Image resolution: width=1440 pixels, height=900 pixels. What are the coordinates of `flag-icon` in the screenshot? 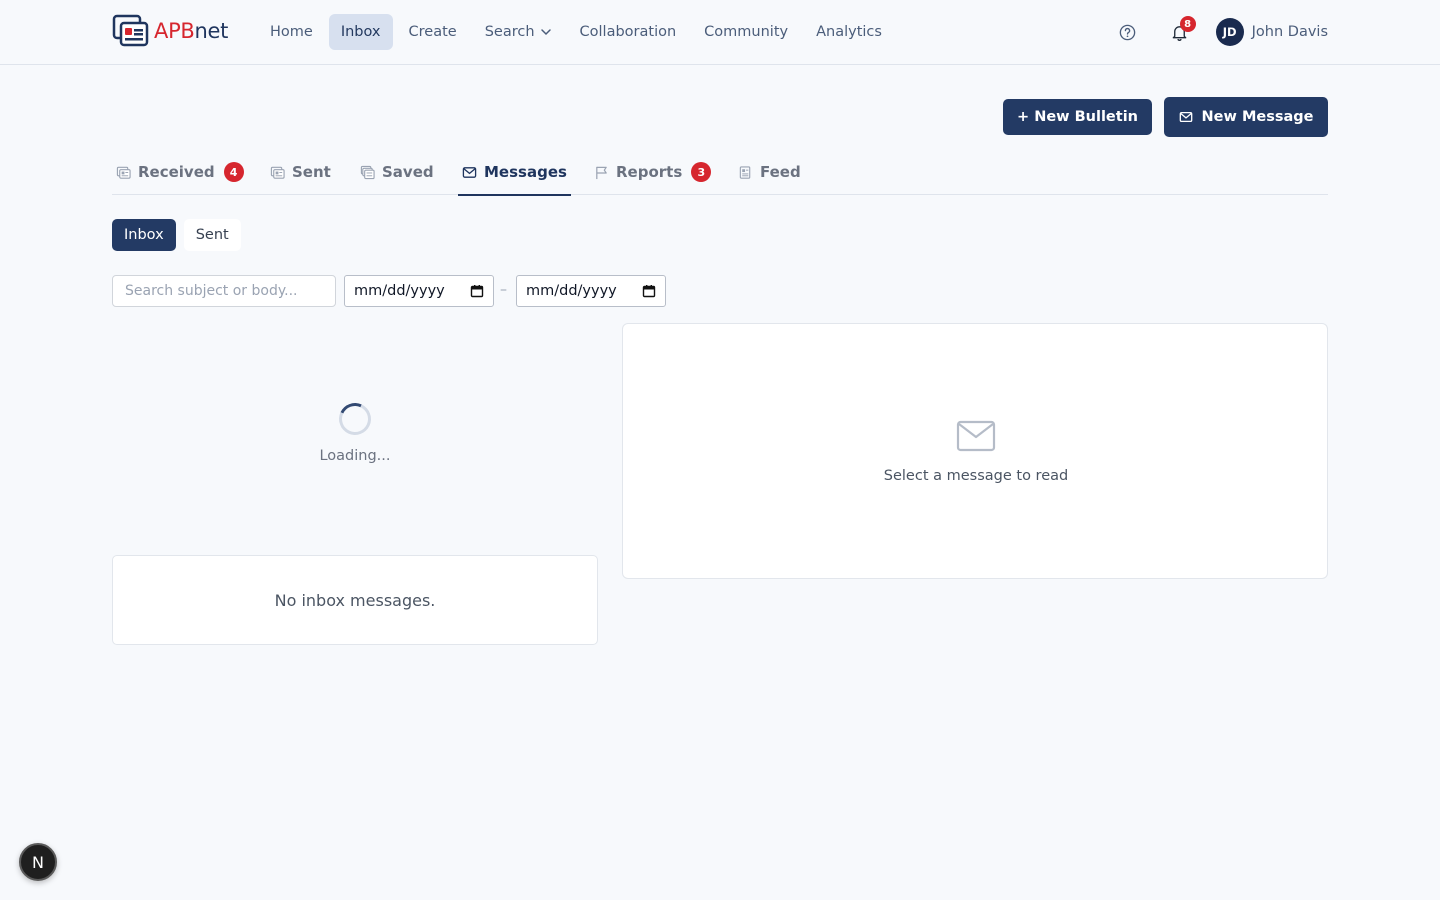 It's located at (601, 172).